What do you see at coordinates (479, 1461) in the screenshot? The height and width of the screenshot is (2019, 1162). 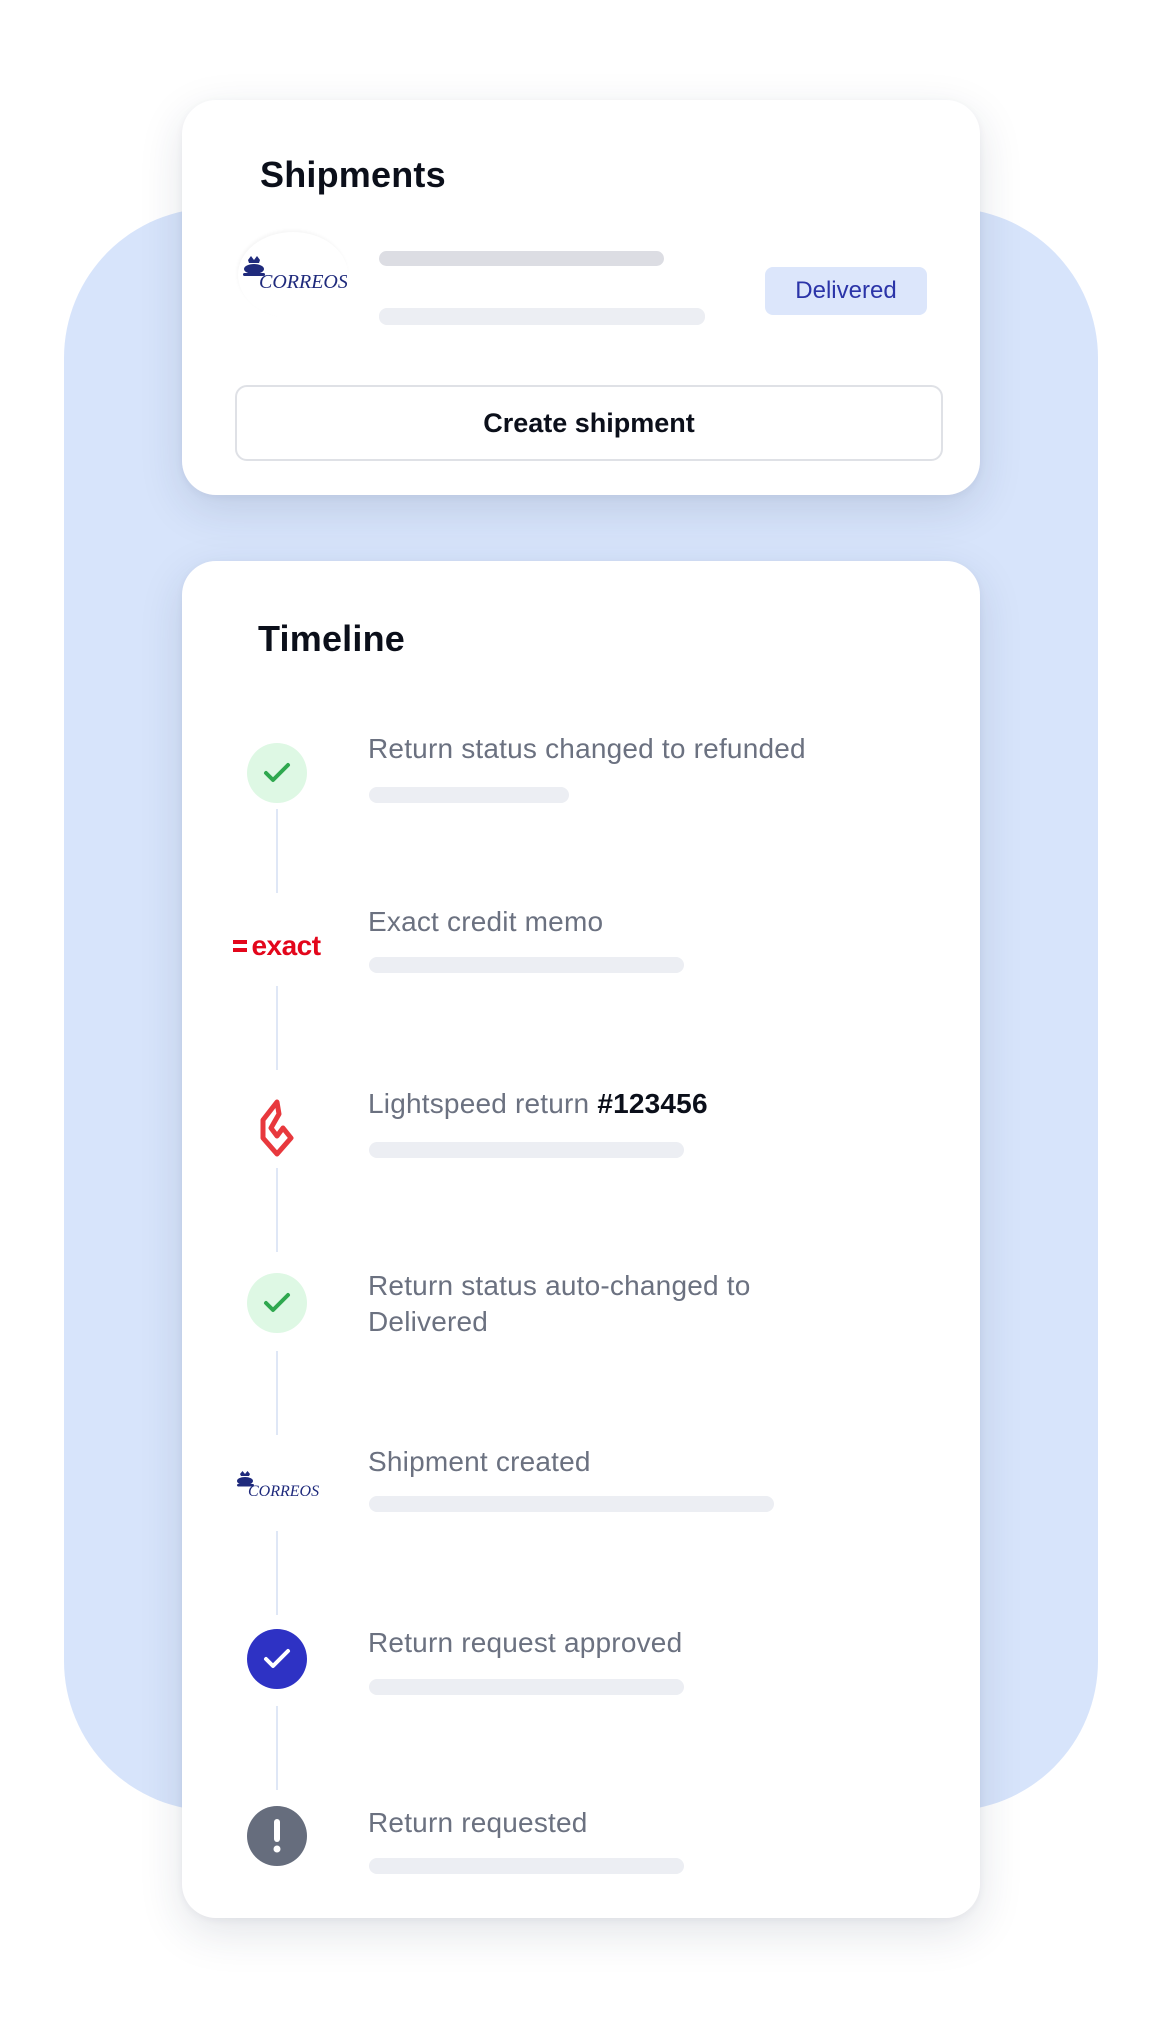 I see `timeline-event-text: Shipment created` at bounding box center [479, 1461].